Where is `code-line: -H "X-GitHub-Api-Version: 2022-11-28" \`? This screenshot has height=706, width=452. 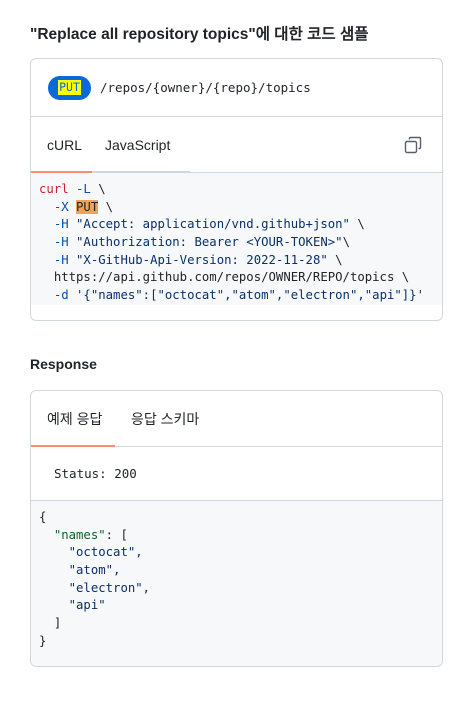
code-line: -H "X-GitHub-Api-Version: 2022-11-28" \ is located at coordinates (236, 261).